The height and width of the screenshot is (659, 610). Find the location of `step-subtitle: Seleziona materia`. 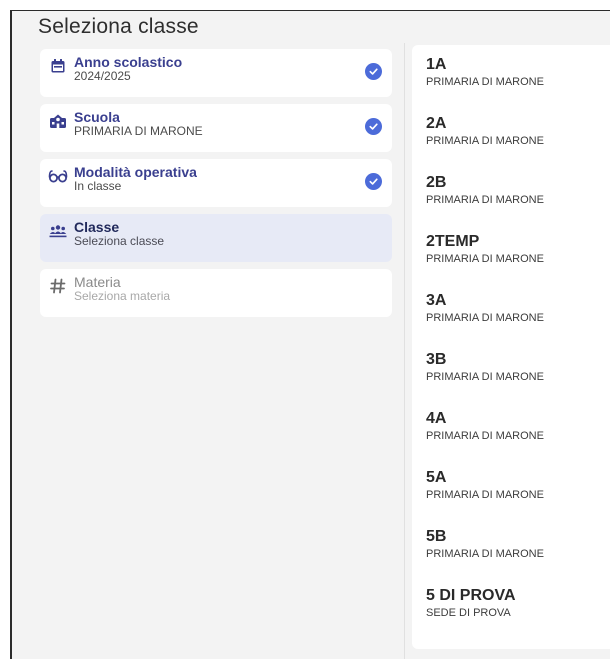

step-subtitle: Seleziona materia is located at coordinates (122, 296).